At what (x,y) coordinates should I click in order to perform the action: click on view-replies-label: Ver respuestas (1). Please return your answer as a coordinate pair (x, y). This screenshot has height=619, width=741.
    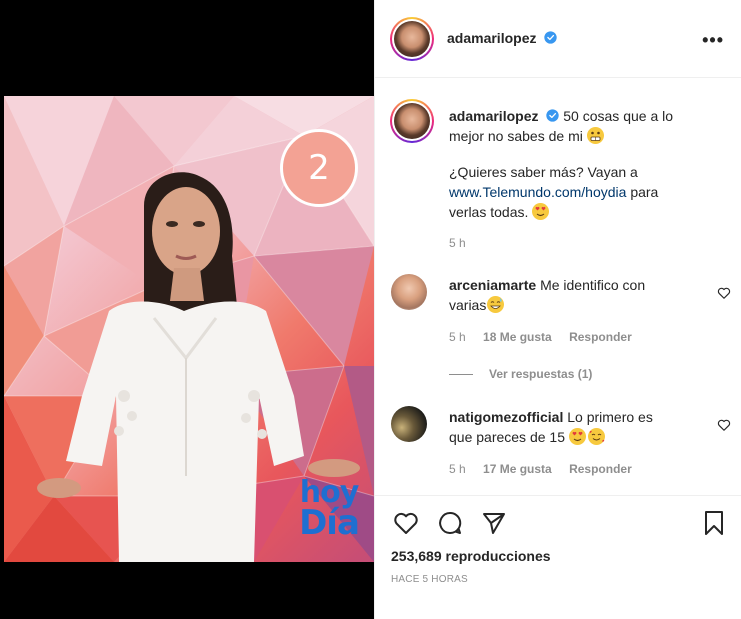
    Looking at the image, I should click on (541, 374).